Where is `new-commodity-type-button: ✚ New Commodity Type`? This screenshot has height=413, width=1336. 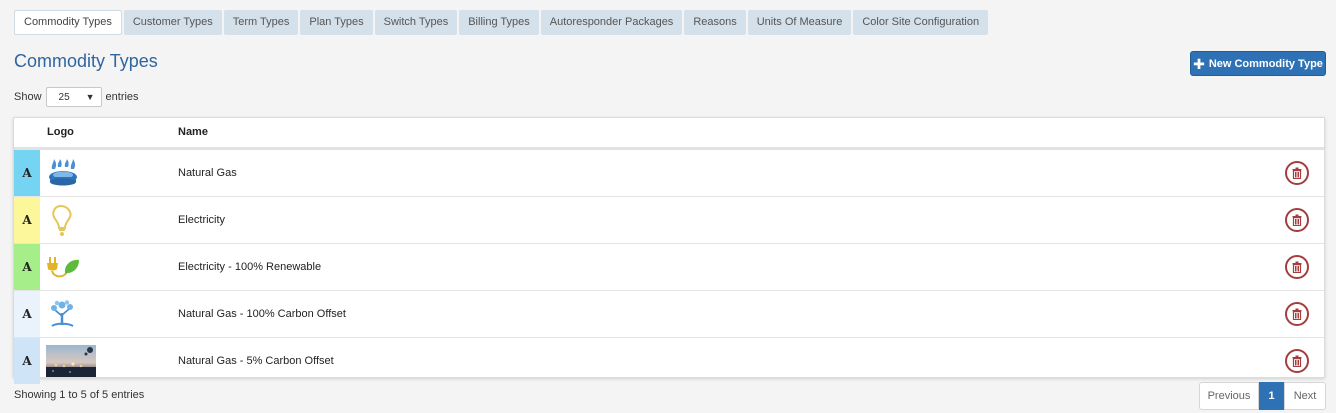 new-commodity-type-button: ✚ New Commodity Type is located at coordinates (1258, 63).